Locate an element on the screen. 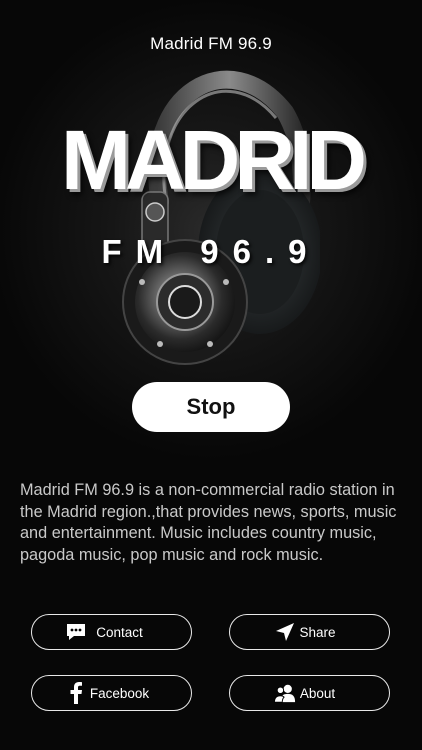 Image resolution: width=422 pixels, height=750 pixels. about-button: About is located at coordinates (309, 693).